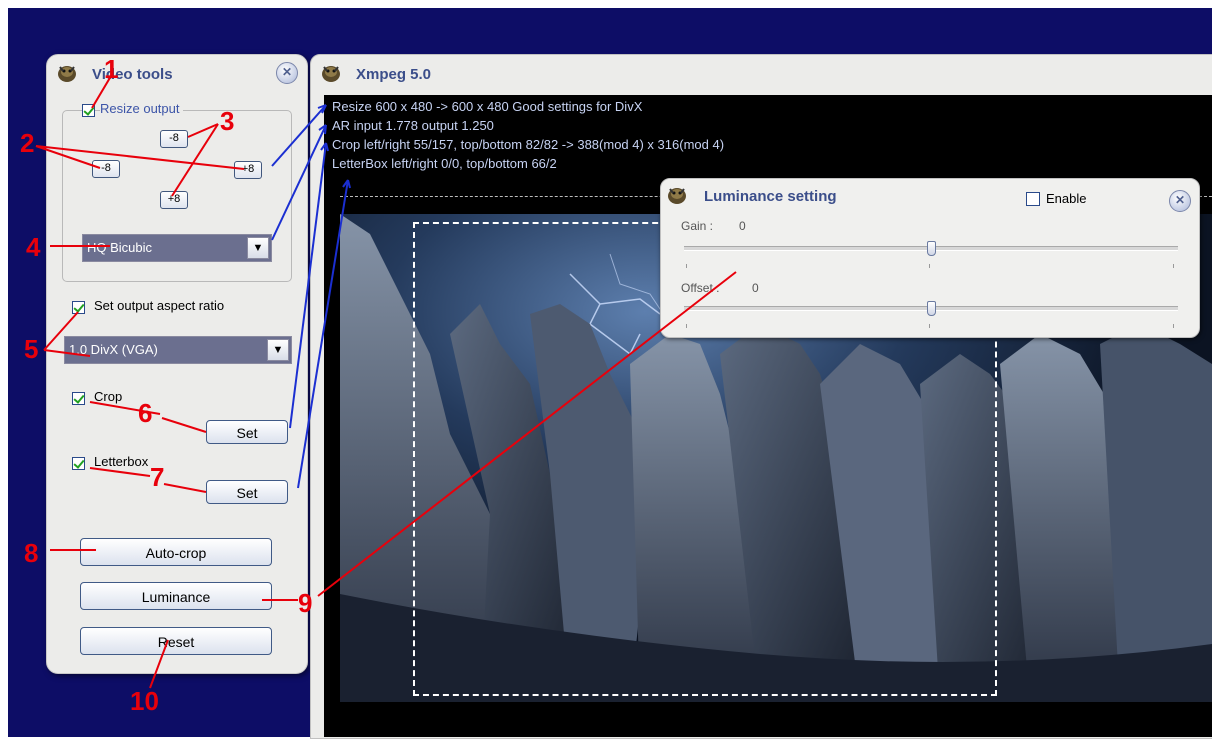  Describe the element at coordinates (113, 349) in the screenshot. I see `aspect-ratio-value: 1.0 DivX (VGA)` at that location.